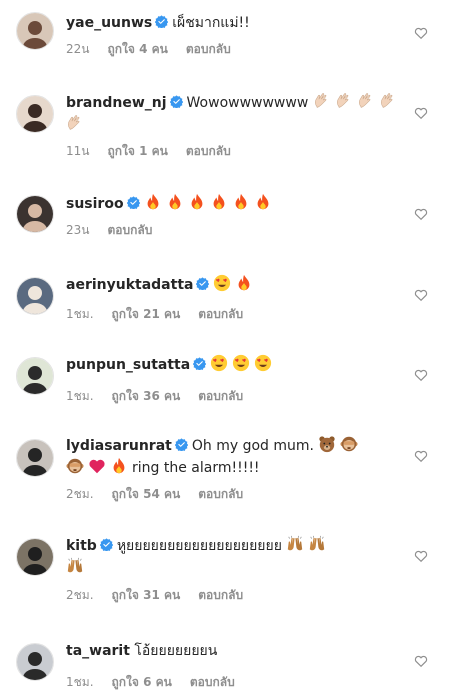 This screenshot has height=696, width=454. Describe the element at coordinates (247, 103) in the screenshot. I see `comment-text: Wowowwwwwww` at that location.